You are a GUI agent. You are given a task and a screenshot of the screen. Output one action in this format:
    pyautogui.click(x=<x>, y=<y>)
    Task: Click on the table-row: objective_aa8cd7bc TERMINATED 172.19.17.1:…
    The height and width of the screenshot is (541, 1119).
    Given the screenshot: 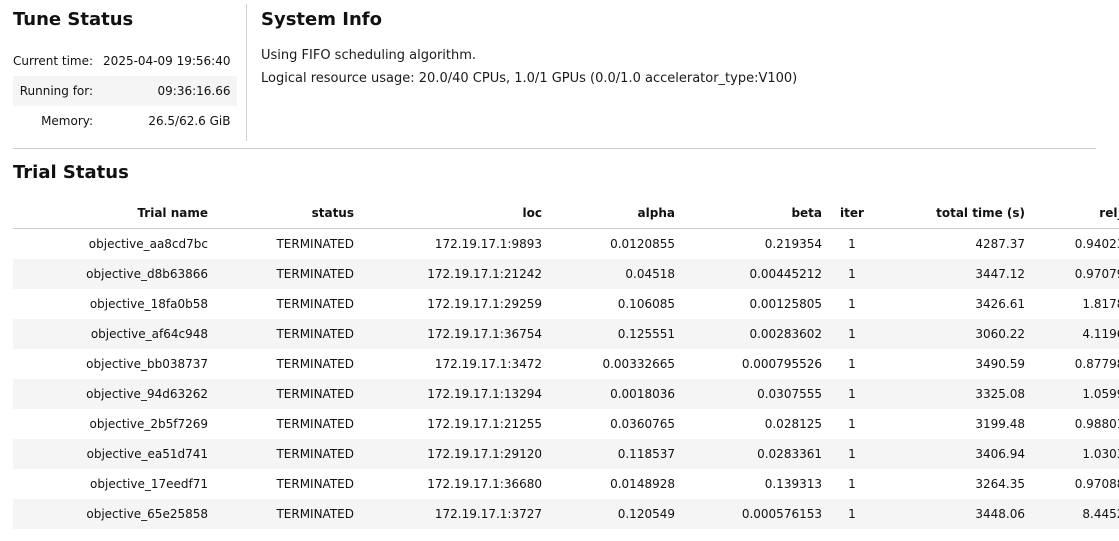 What is the action you would take?
    pyautogui.click(x=566, y=244)
    